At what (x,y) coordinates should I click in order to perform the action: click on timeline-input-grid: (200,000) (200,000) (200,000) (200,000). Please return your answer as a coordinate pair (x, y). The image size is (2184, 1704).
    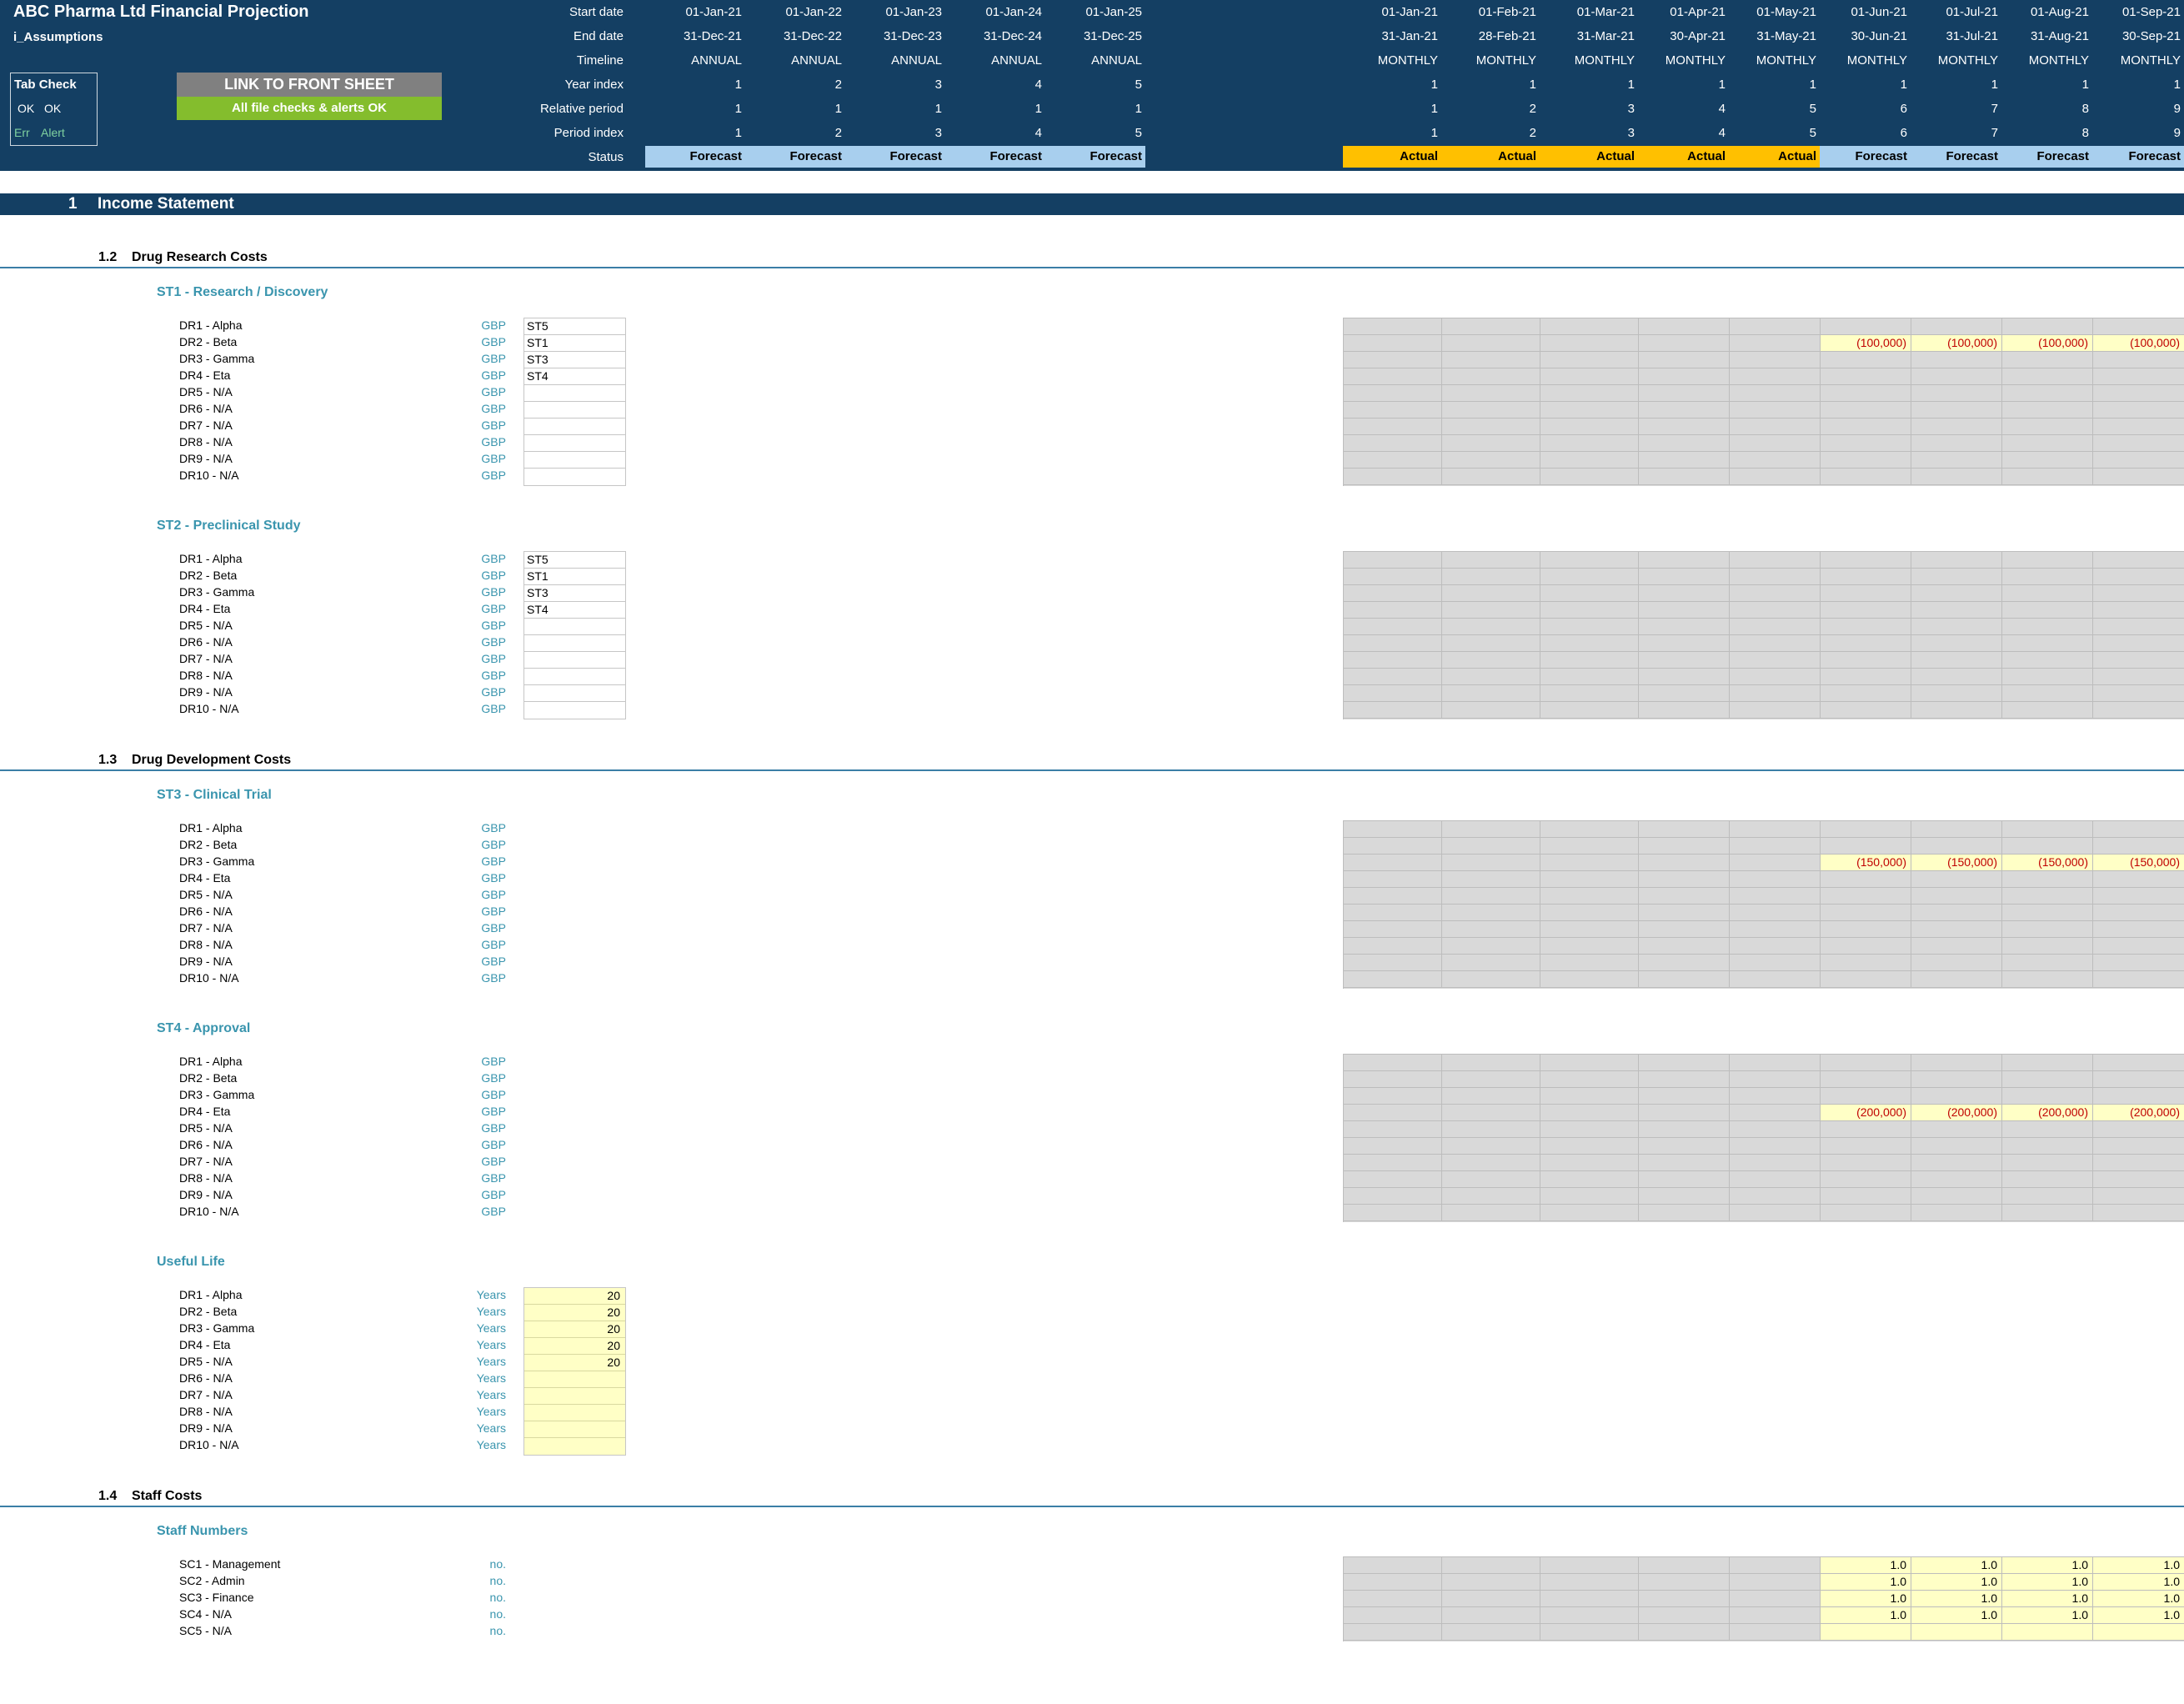
    Looking at the image, I should click on (1764, 1138).